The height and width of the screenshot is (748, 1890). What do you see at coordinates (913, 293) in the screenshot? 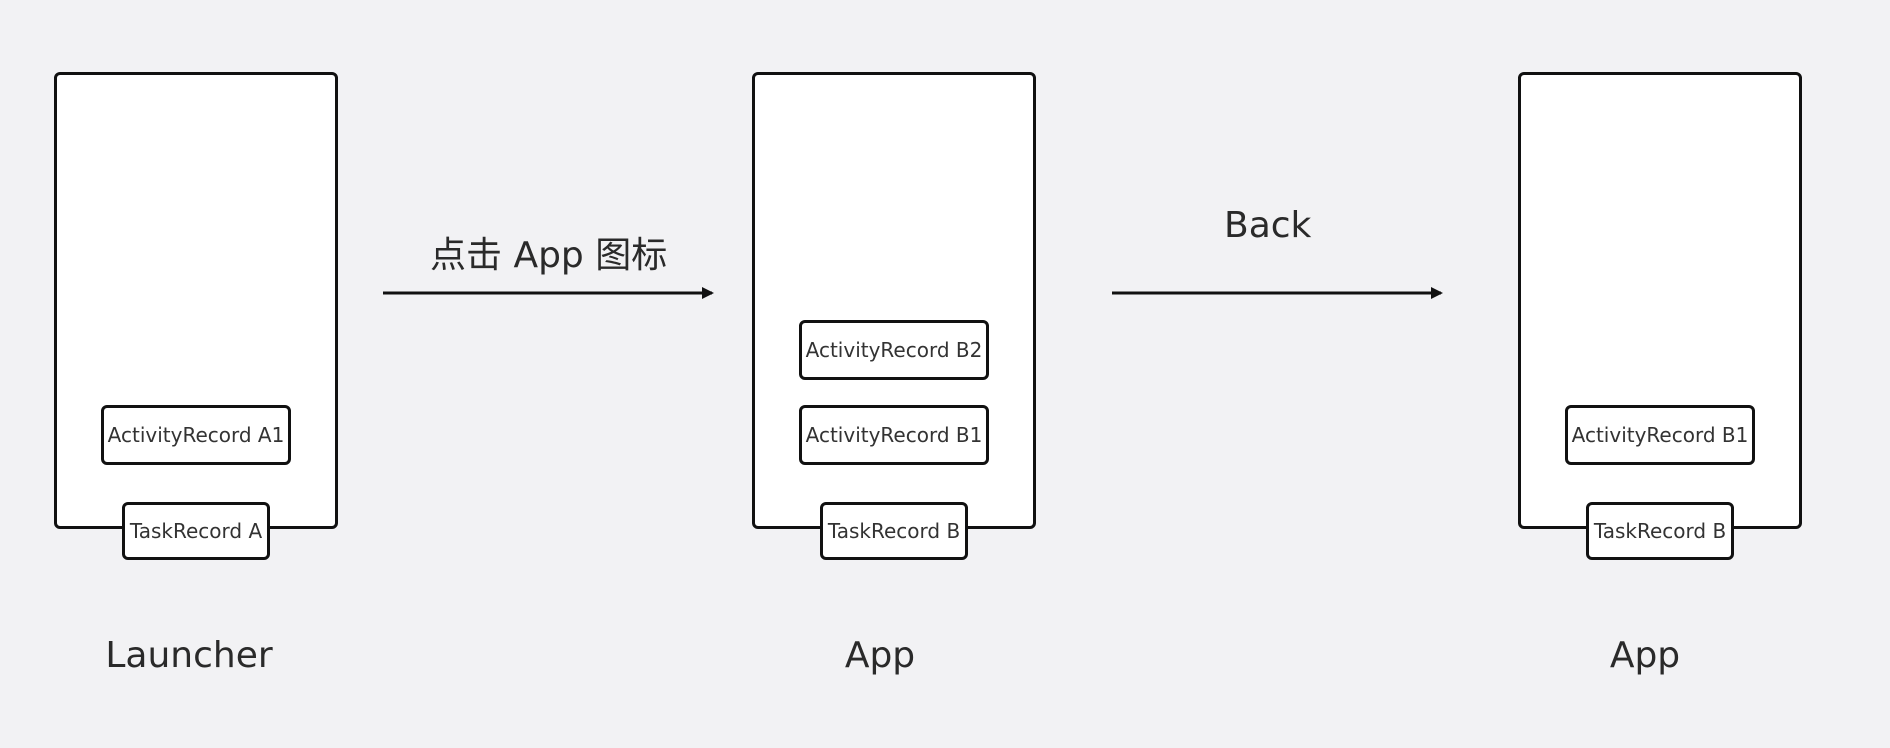
I see `transition-arrows` at bounding box center [913, 293].